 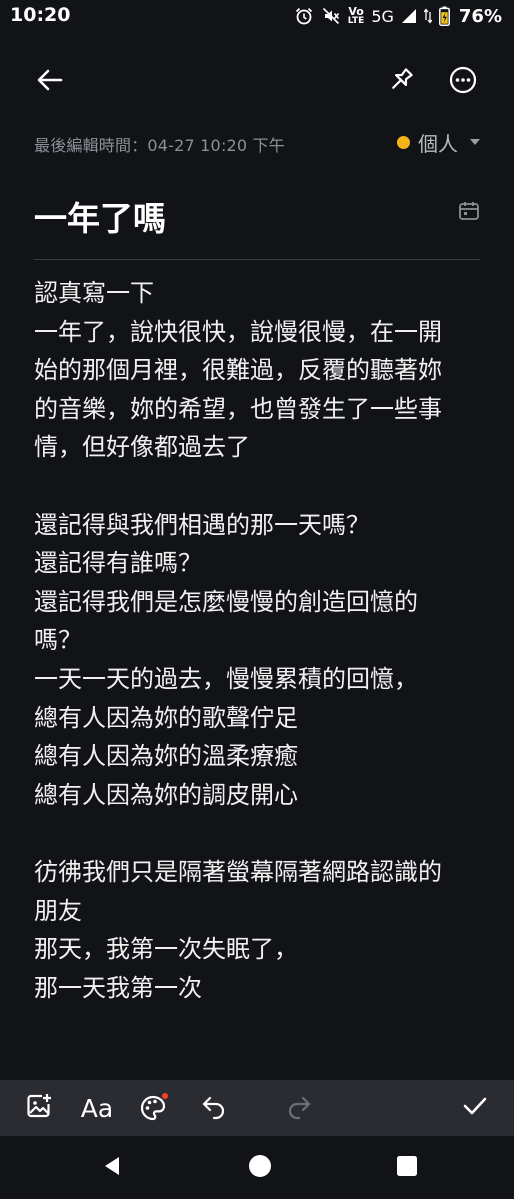 I want to click on note-line: 嗎？, so click(x=58, y=640).